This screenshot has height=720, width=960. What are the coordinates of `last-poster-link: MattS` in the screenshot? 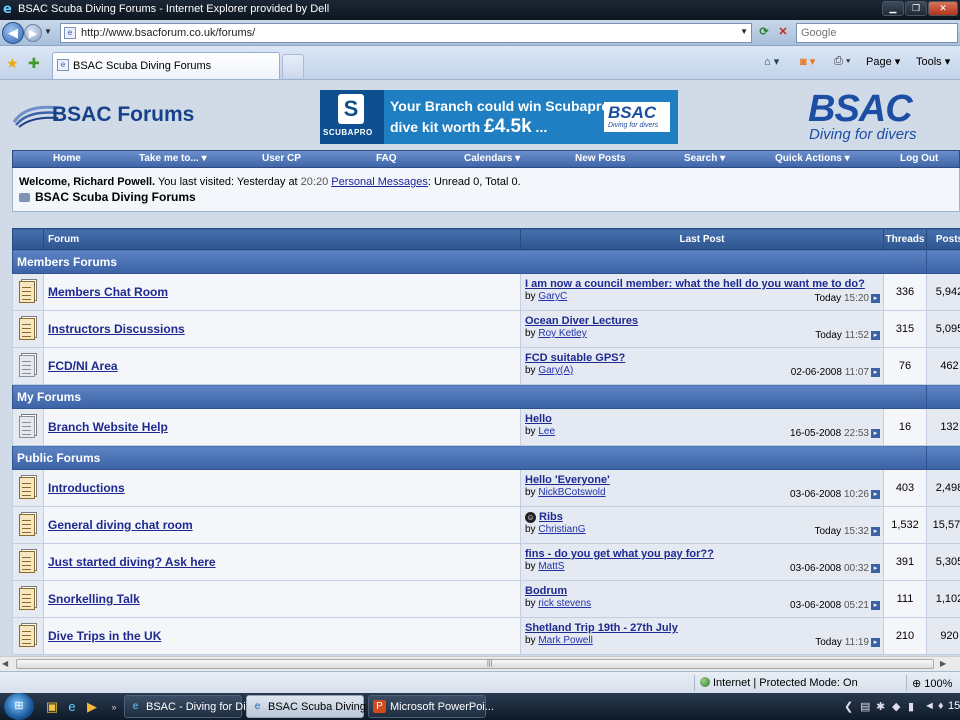 It's located at (551, 566).